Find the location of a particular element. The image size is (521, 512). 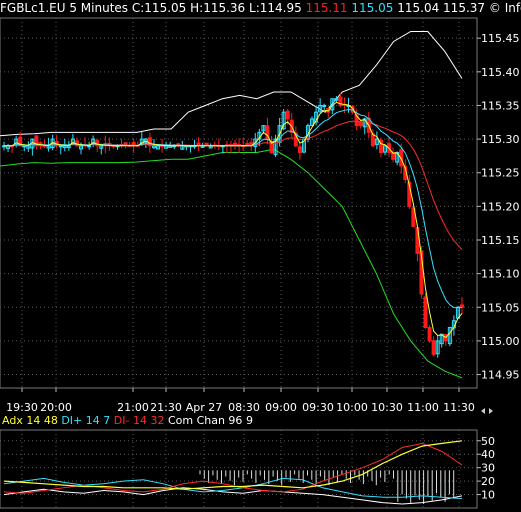

x-tick-label: 09:30 is located at coordinates (318, 407).